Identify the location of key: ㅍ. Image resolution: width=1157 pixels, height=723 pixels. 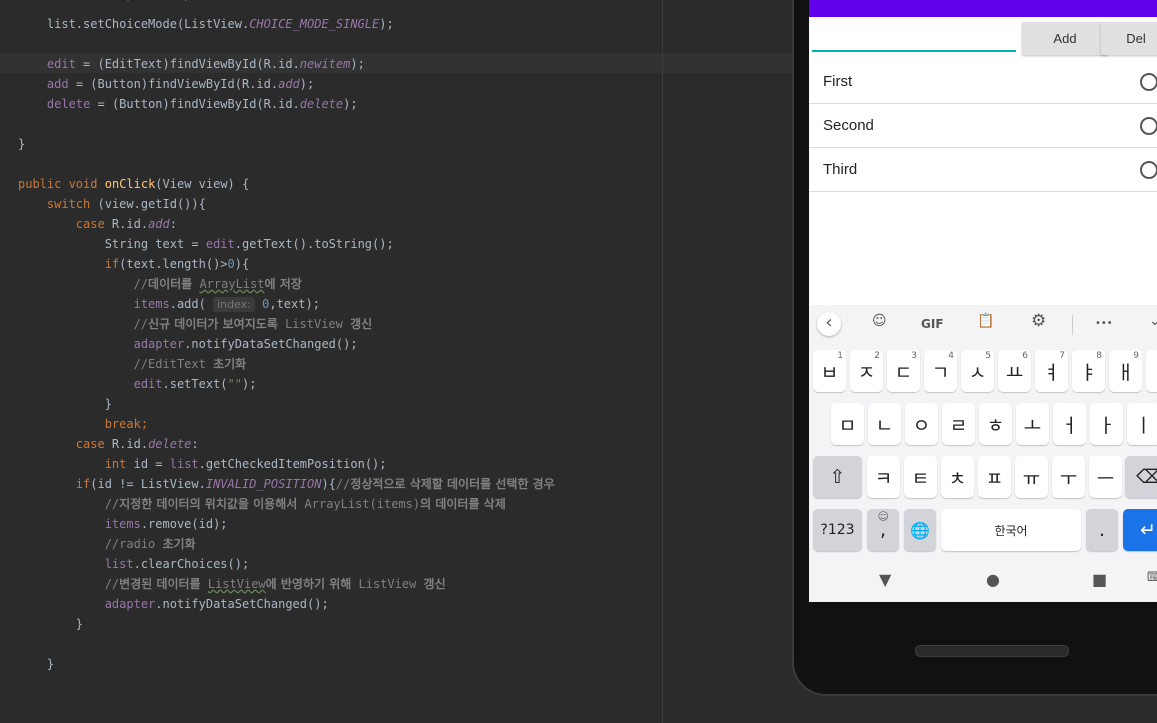
(994, 477).